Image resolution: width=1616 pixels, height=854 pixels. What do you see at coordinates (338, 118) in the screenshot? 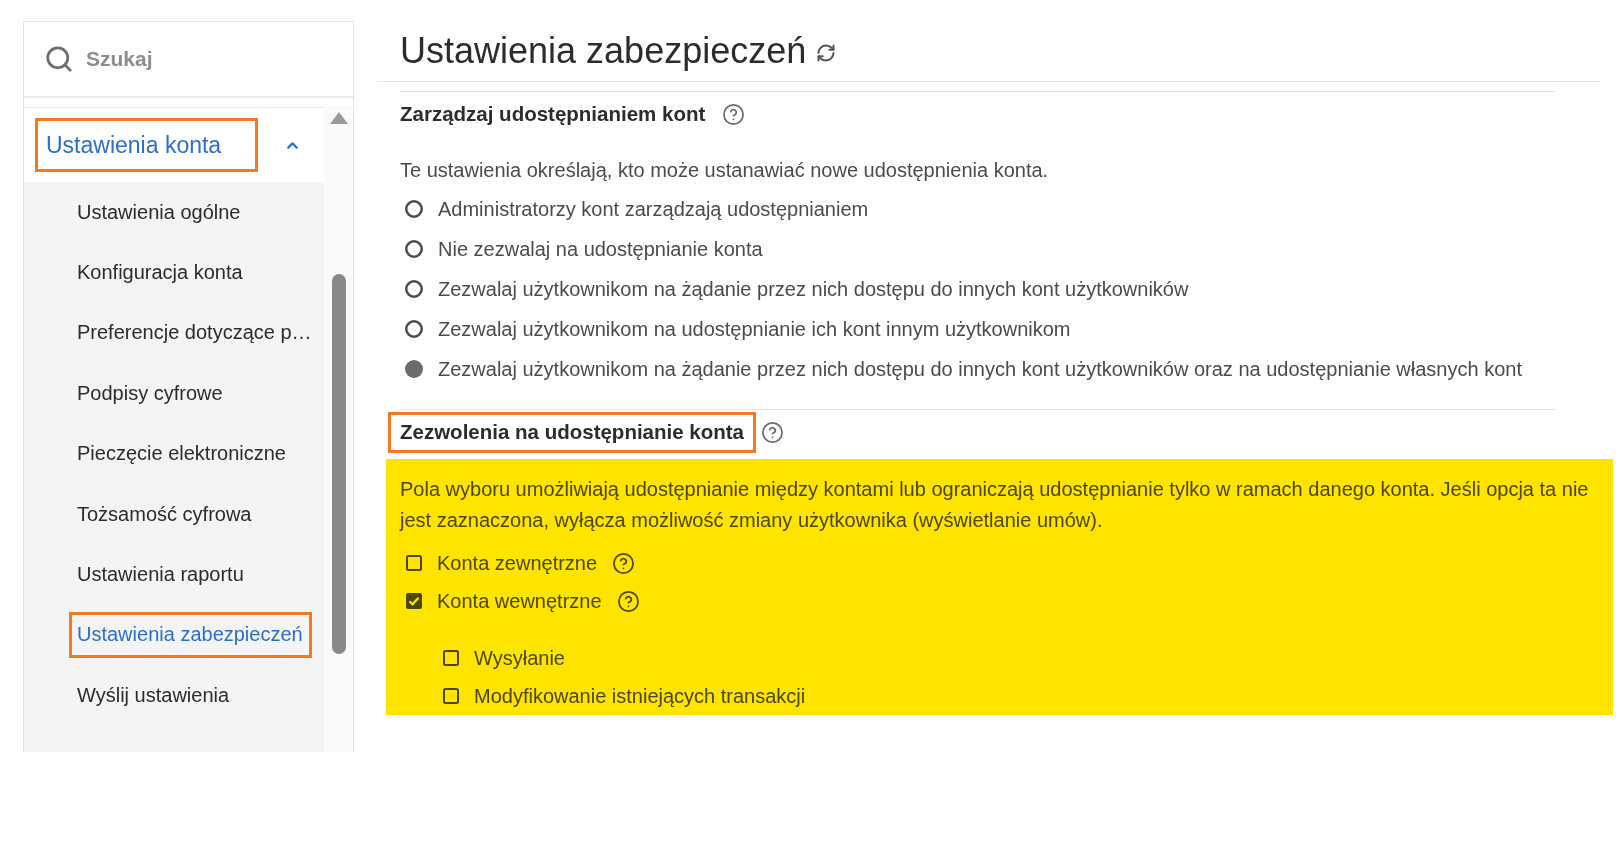
I see `scroll-up-arrow-icon` at bounding box center [338, 118].